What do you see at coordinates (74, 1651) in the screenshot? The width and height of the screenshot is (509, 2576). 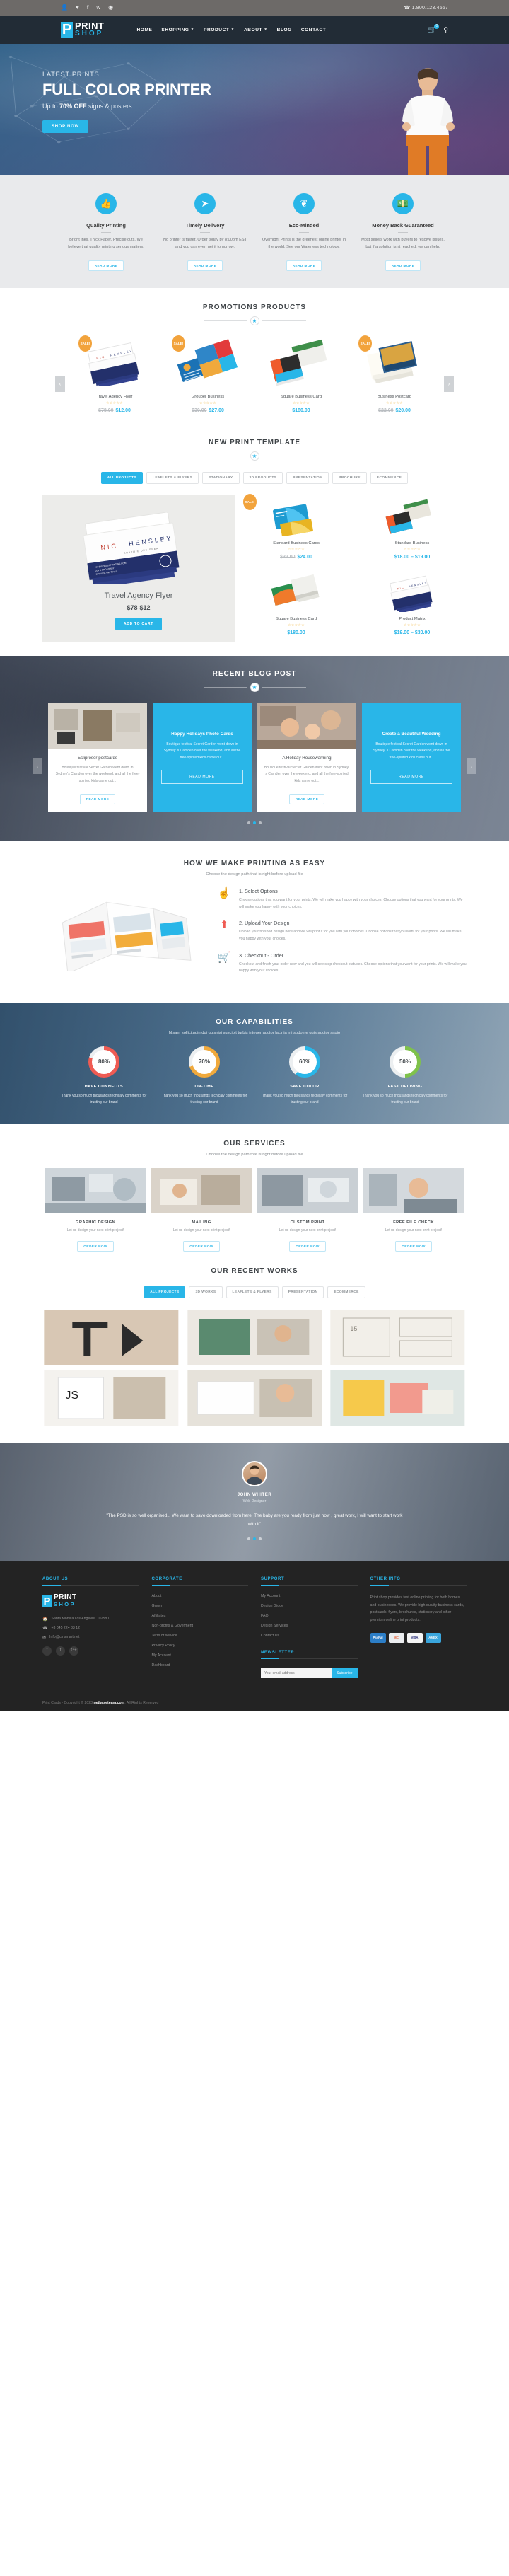 I see `google-plus-icon: G+` at bounding box center [74, 1651].